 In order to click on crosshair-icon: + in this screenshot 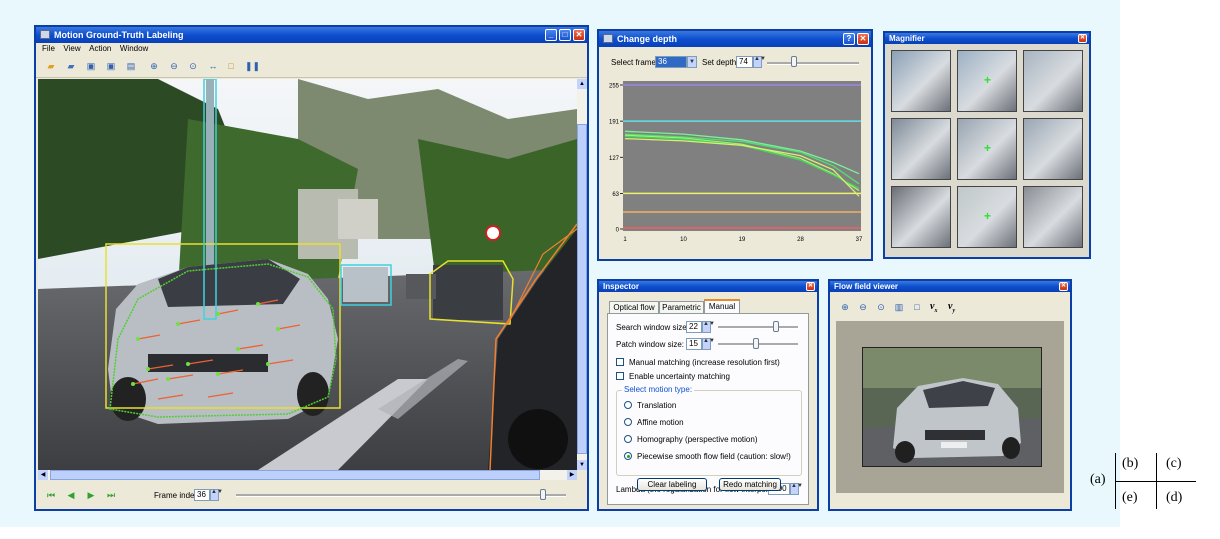, I will do `click(988, 216)`.